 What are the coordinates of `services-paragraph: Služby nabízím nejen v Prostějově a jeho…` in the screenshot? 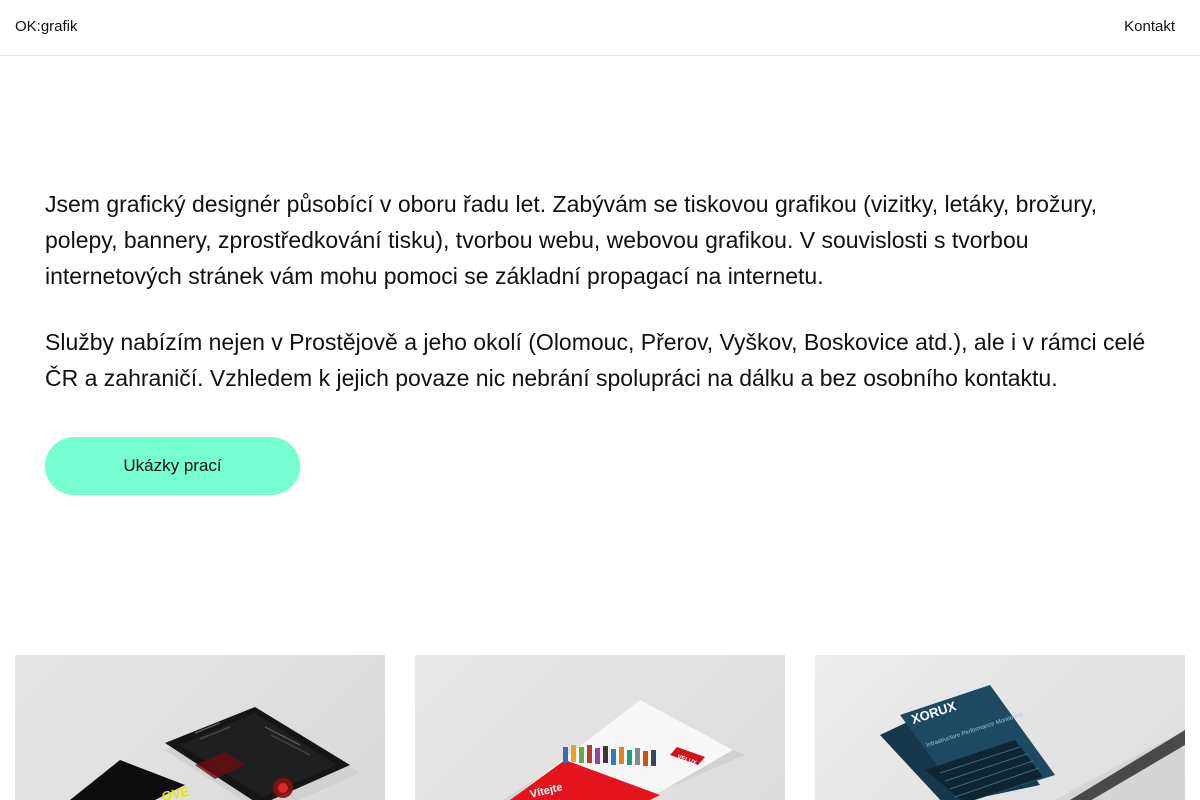 It's located at (595, 360).